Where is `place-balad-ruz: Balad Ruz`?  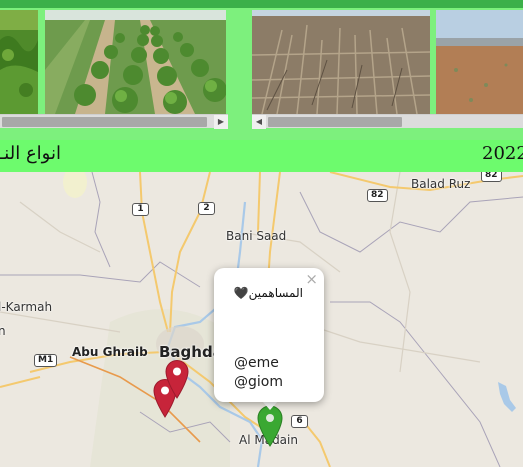 place-balad-ruz: Balad Ruz is located at coordinates (441, 184).